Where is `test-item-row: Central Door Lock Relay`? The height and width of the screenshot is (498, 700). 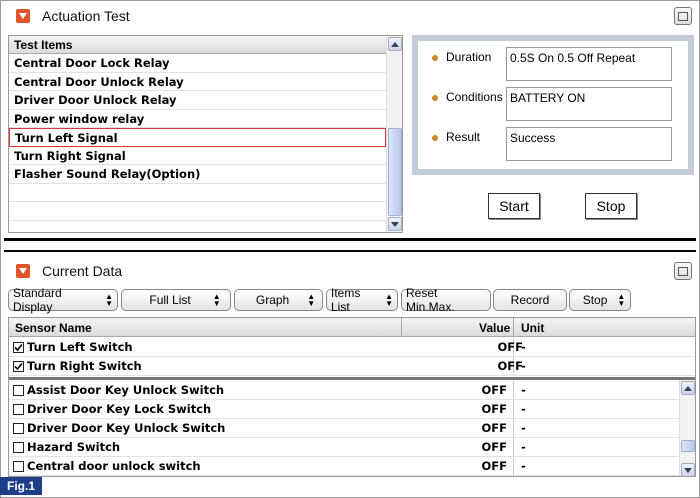 test-item-row: Central Door Lock Relay is located at coordinates (197, 63).